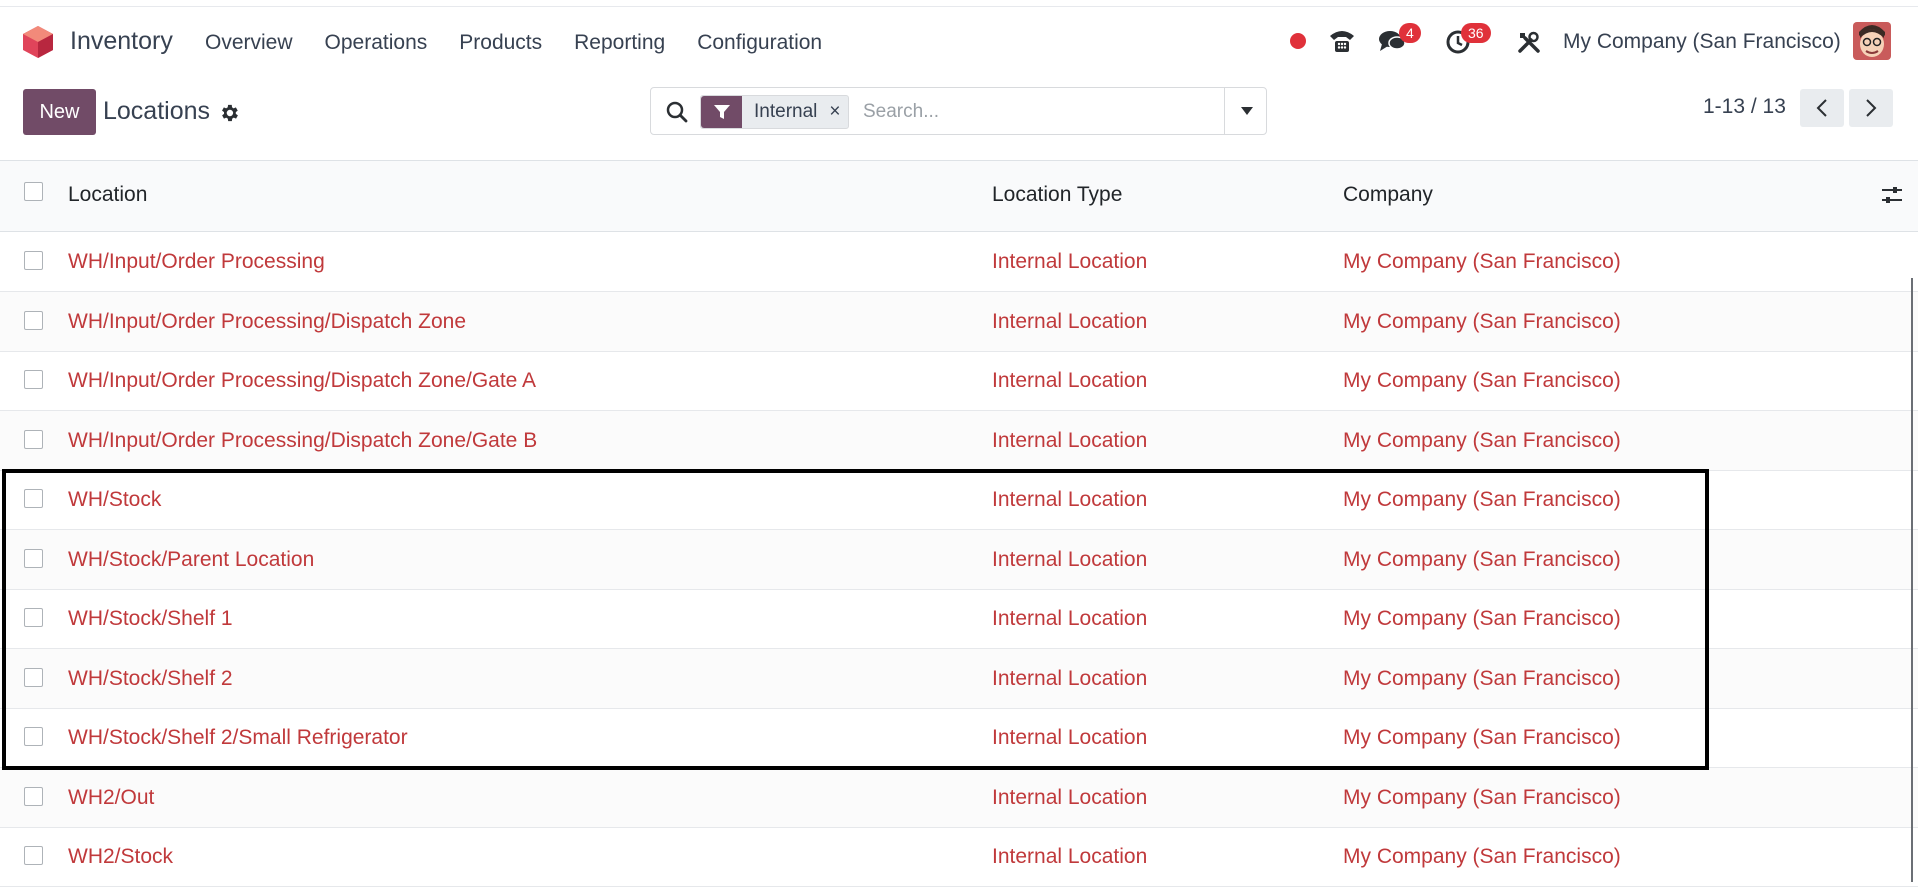 The image size is (1918, 887). I want to click on cell-location: WH2/Out, so click(111, 798).